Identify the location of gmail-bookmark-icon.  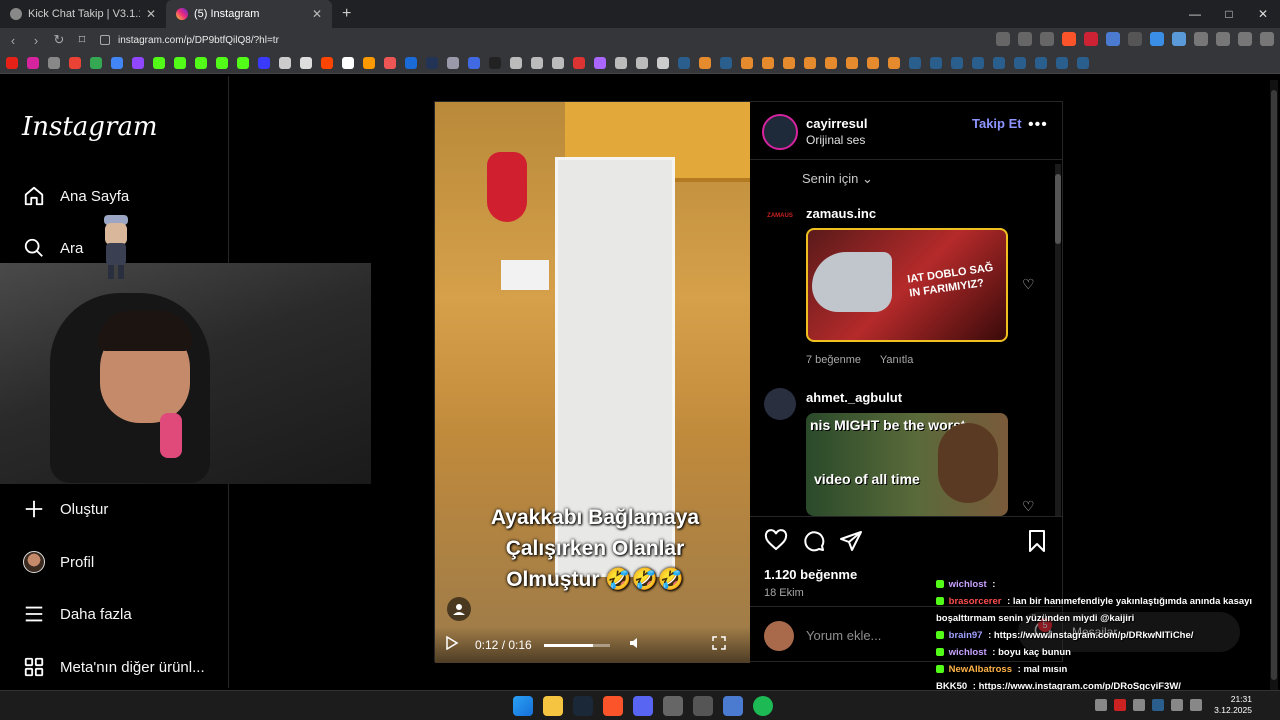
(75, 62).